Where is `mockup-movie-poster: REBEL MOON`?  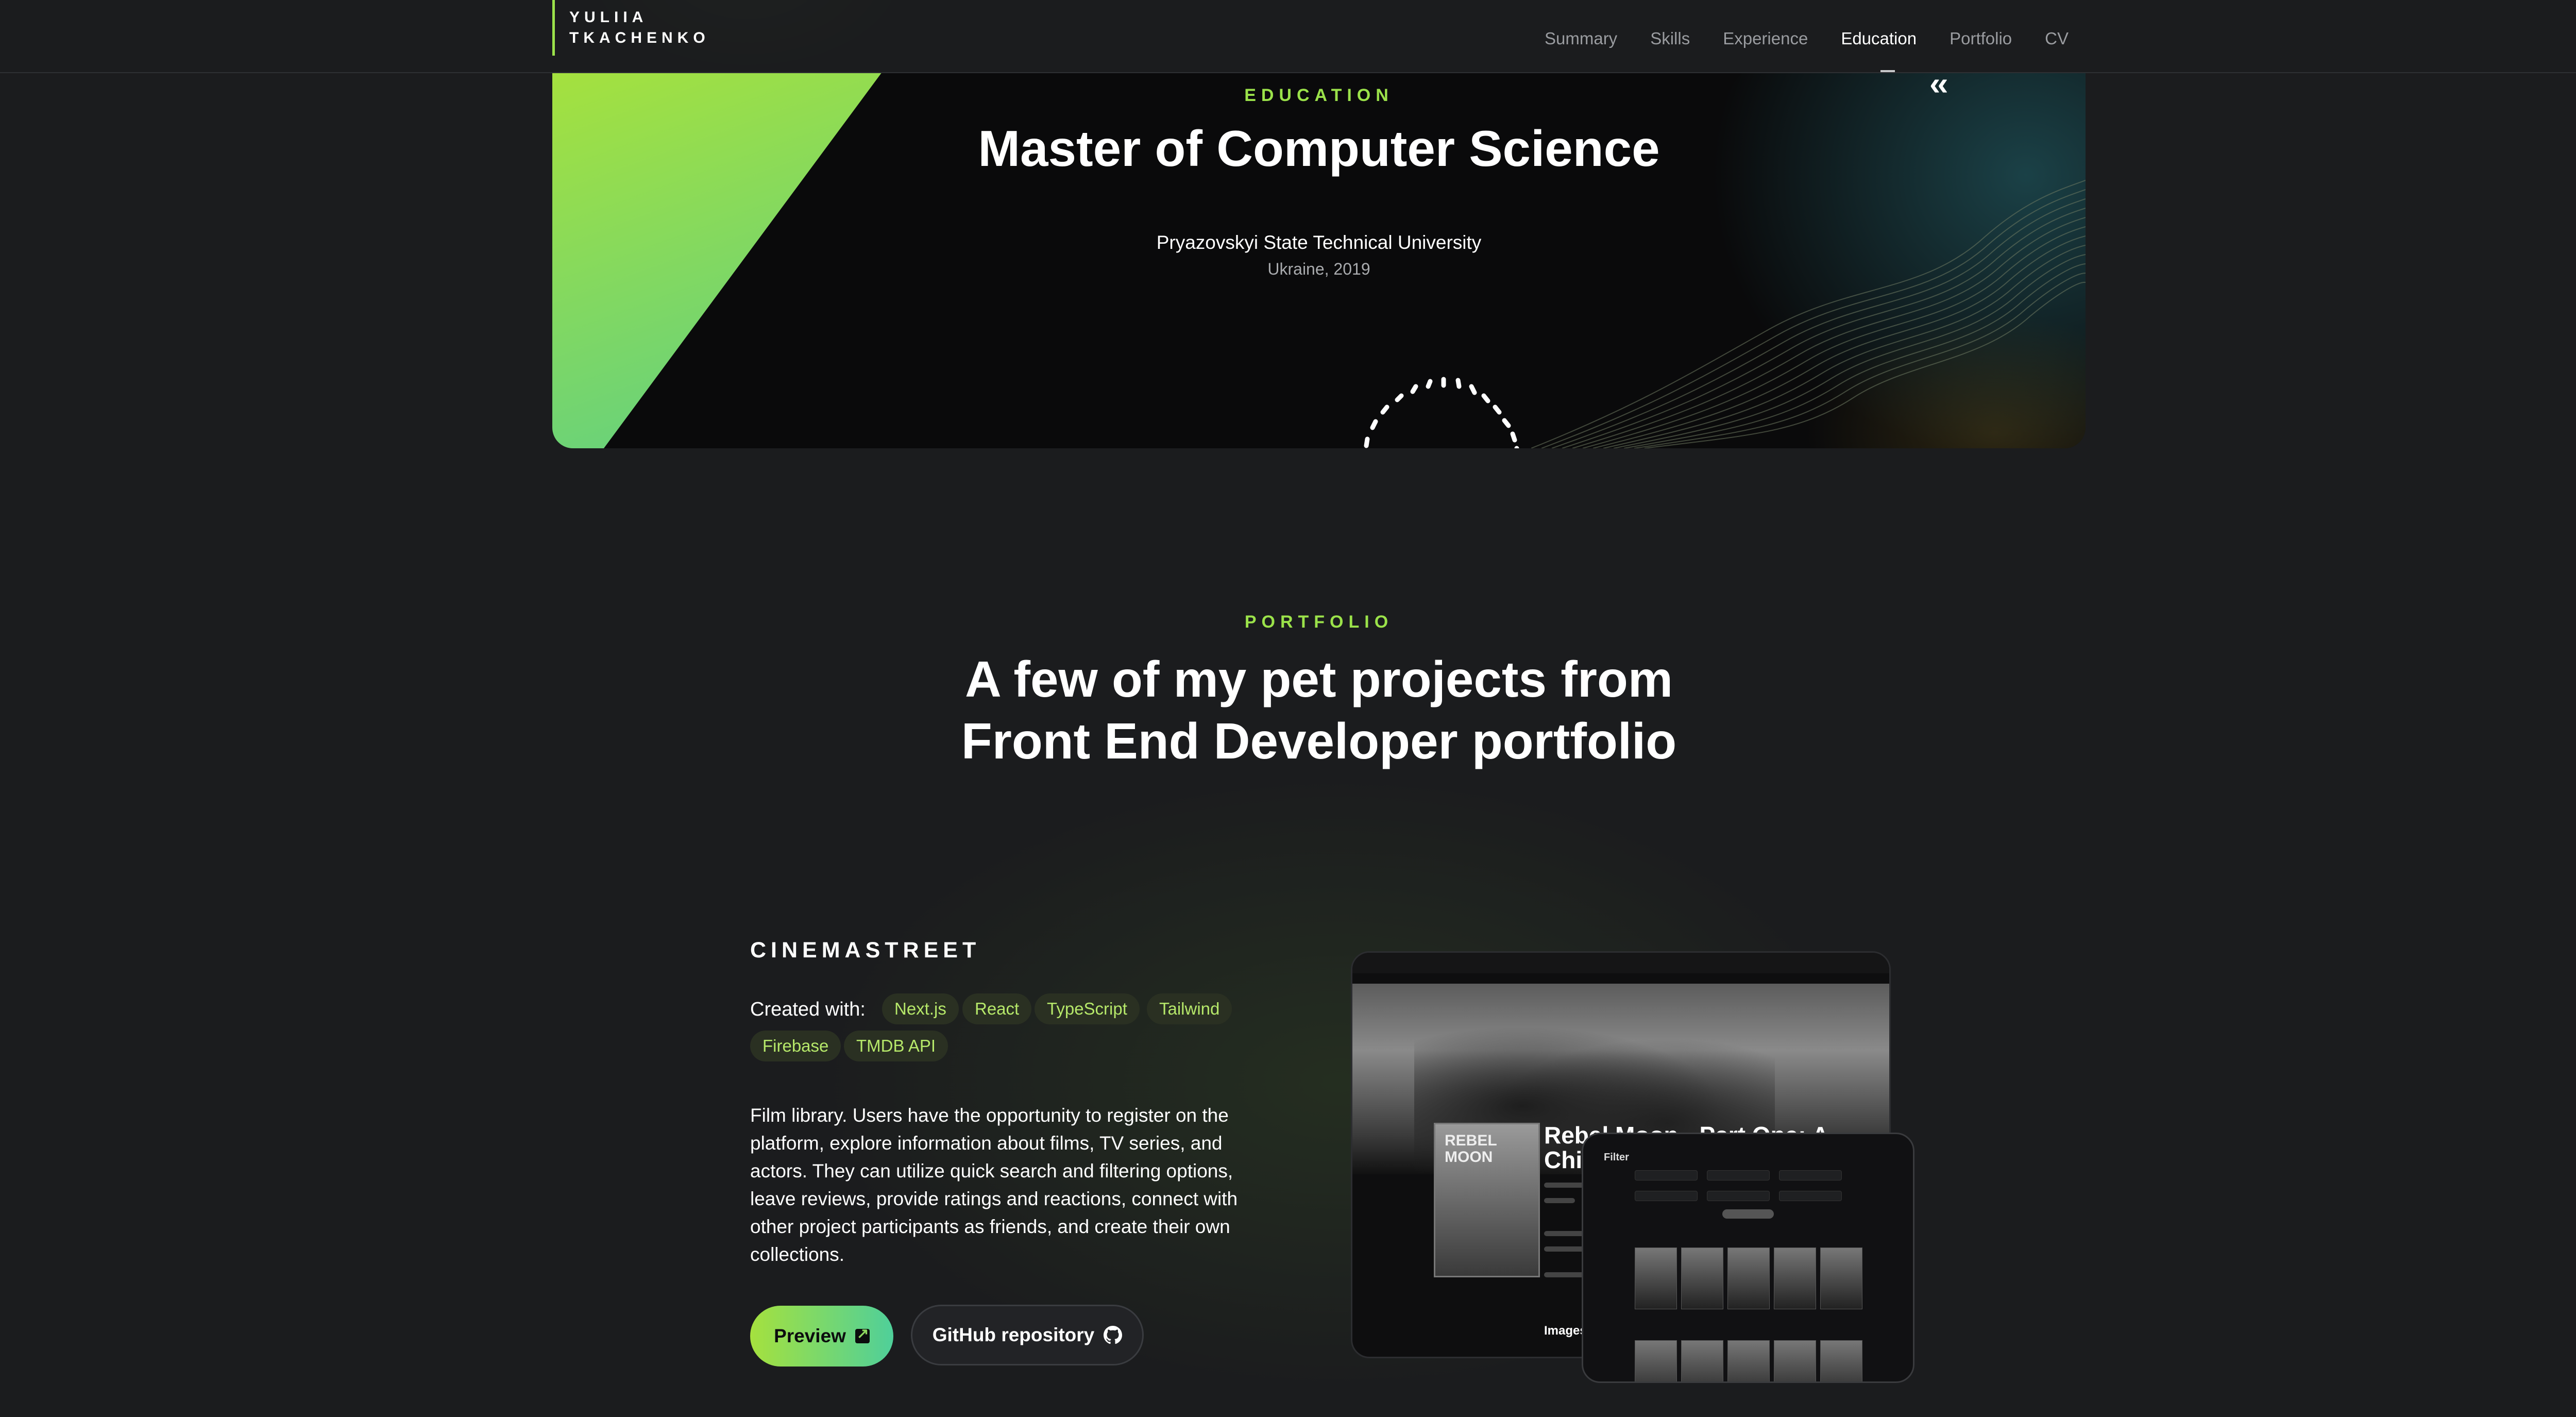 mockup-movie-poster: REBEL MOON is located at coordinates (1487, 1200).